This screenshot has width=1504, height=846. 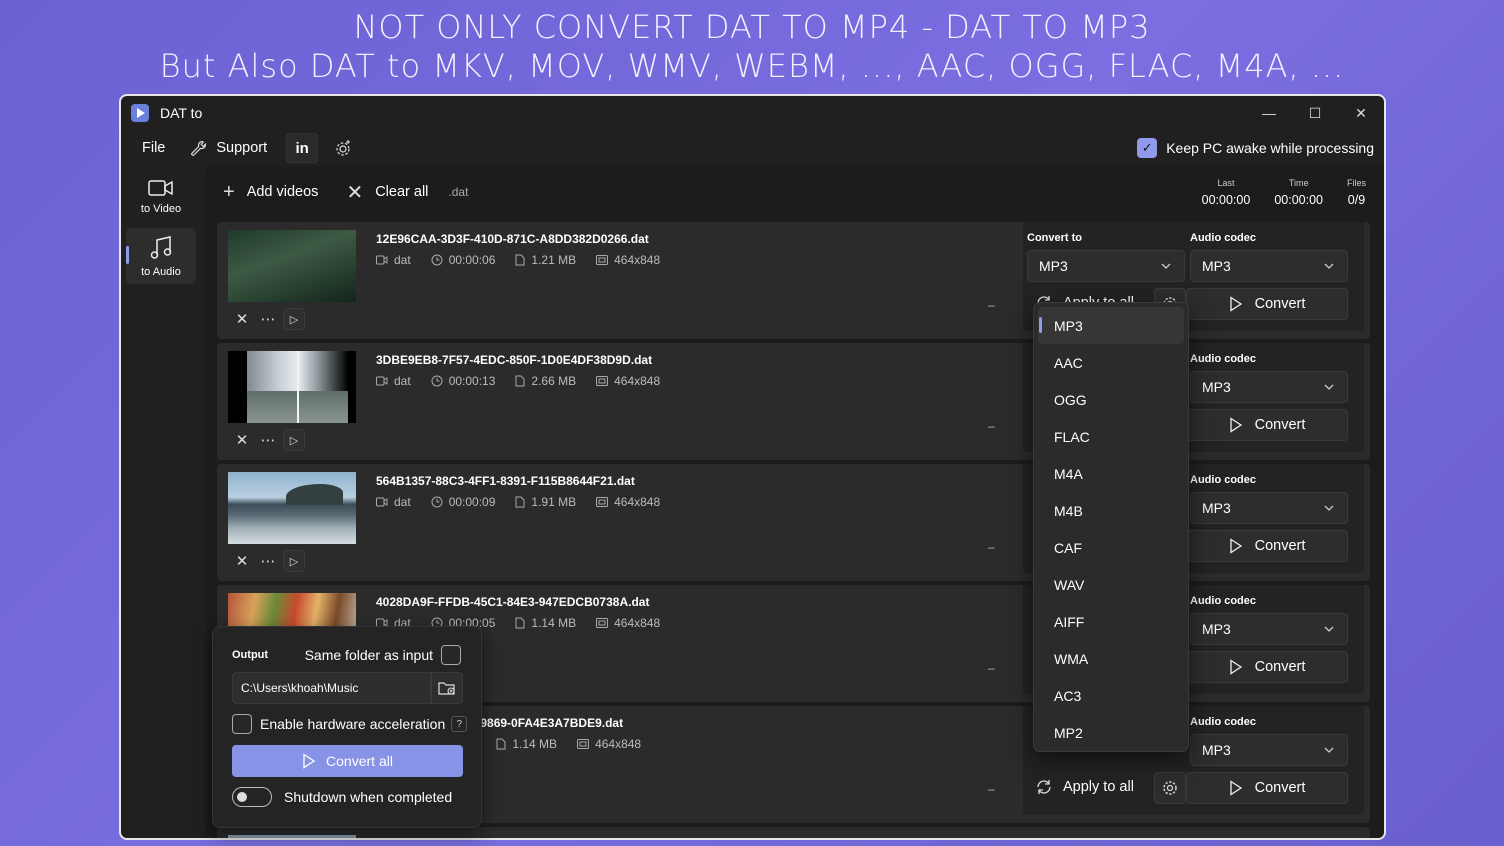 I want to click on convert-label: Convert, so click(x=1280, y=546).